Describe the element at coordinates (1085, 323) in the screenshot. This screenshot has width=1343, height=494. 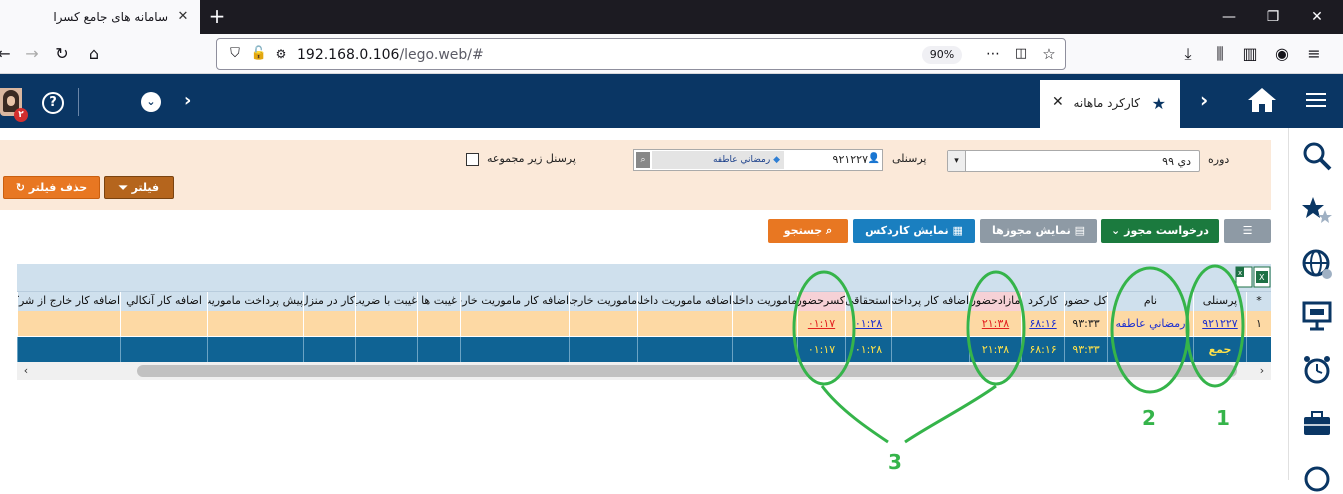
I see `total-presence-cell: ۹۳:۳۳` at that location.